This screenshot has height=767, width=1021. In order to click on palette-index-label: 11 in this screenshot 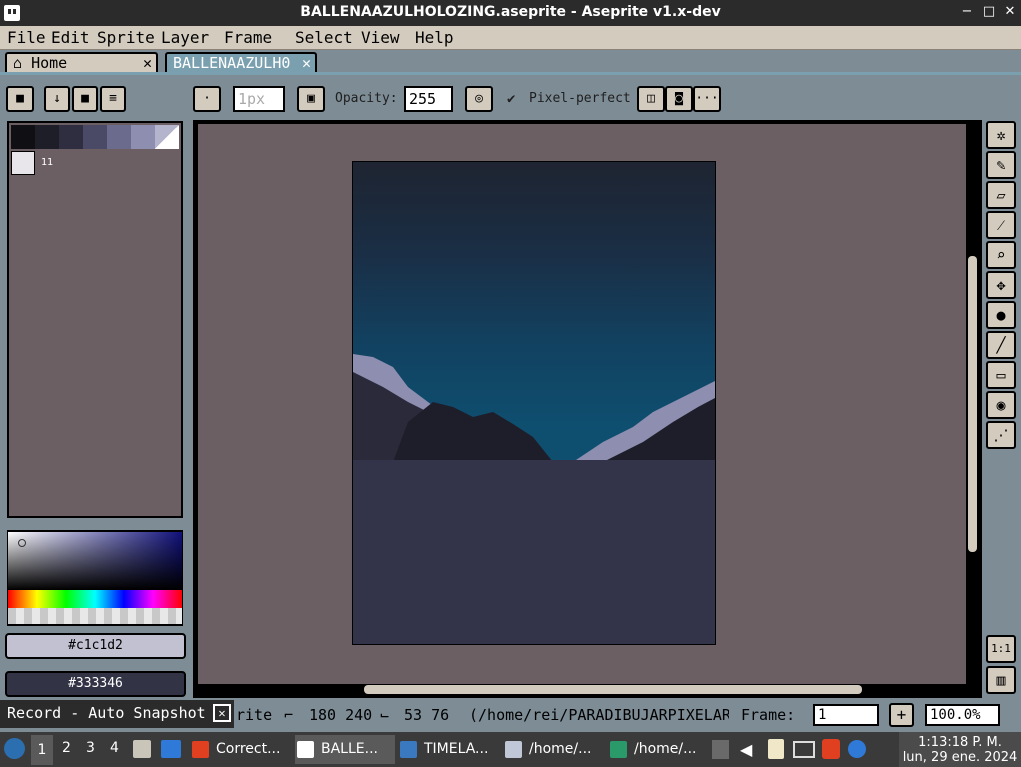, I will do `click(47, 162)`.